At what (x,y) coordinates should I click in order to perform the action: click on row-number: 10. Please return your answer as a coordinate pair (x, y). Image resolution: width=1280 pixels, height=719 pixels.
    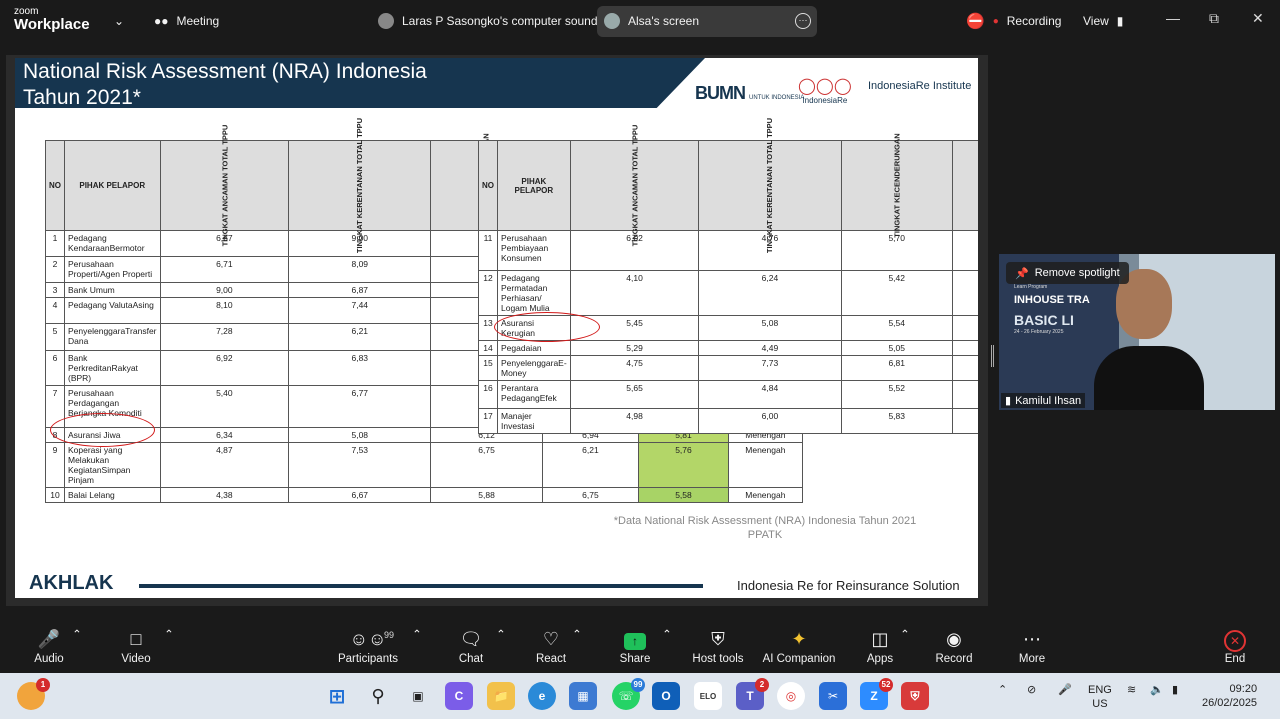
    Looking at the image, I should click on (55, 495).